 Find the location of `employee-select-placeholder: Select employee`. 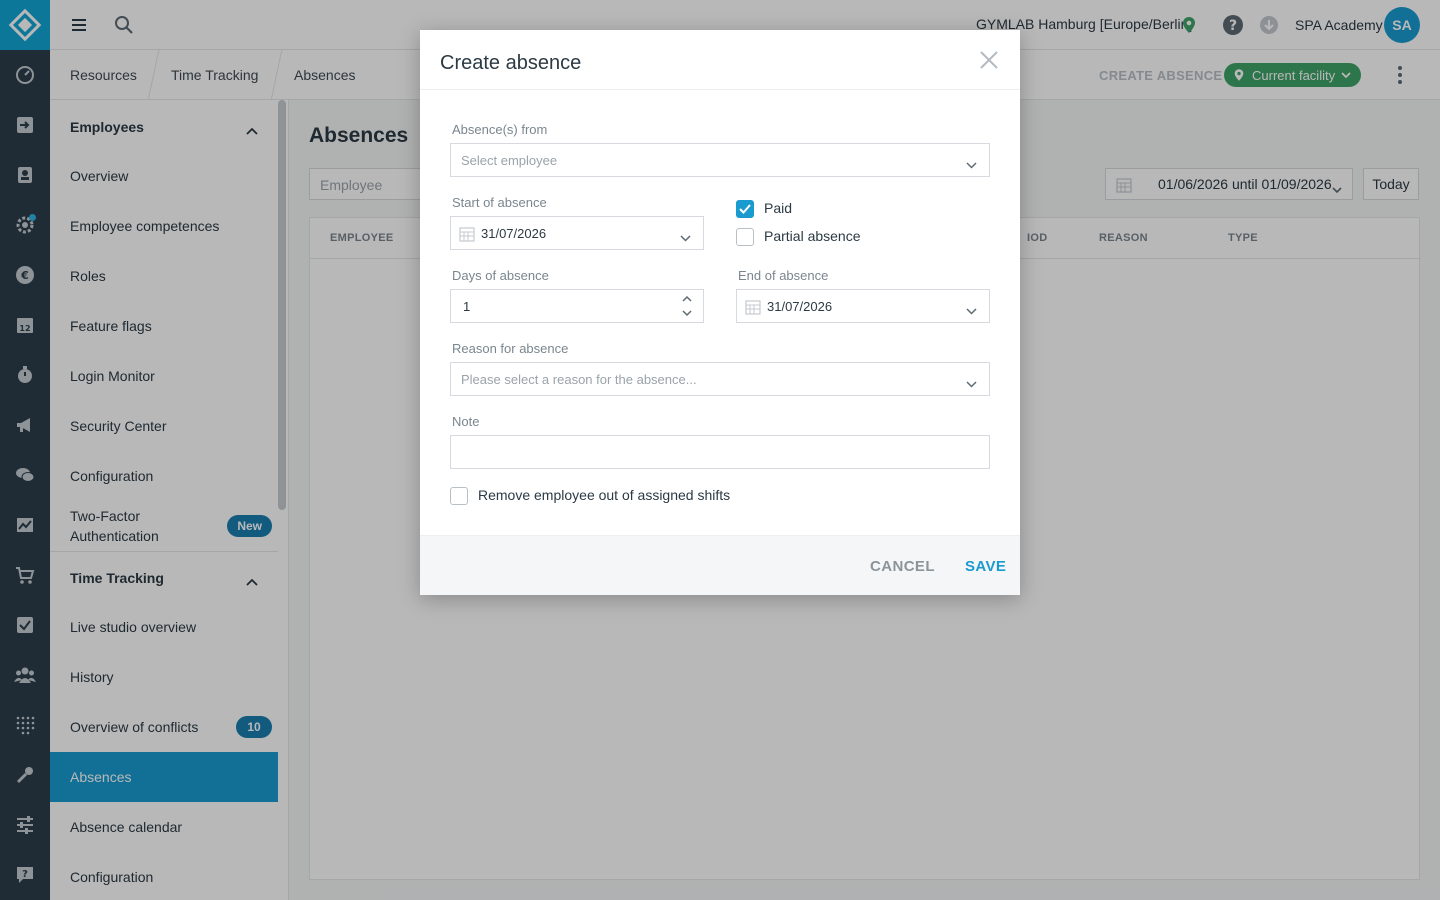

employee-select-placeholder: Select employee is located at coordinates (509, 160).